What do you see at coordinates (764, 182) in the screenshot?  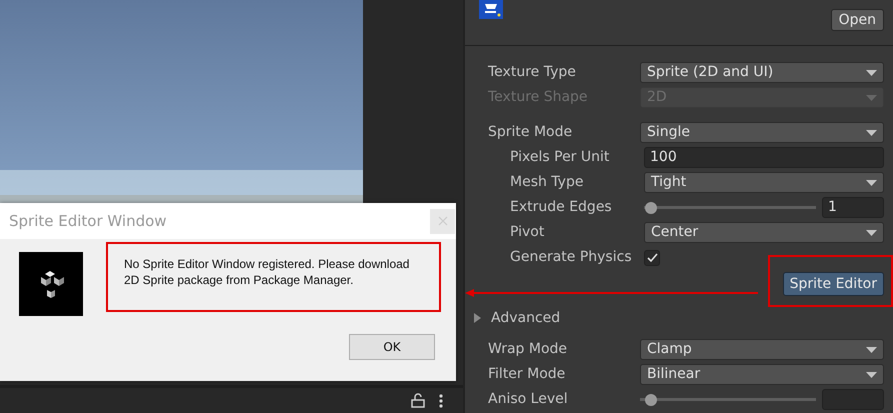 I see `dropdown: Tight` at bounding box center [764, 182].